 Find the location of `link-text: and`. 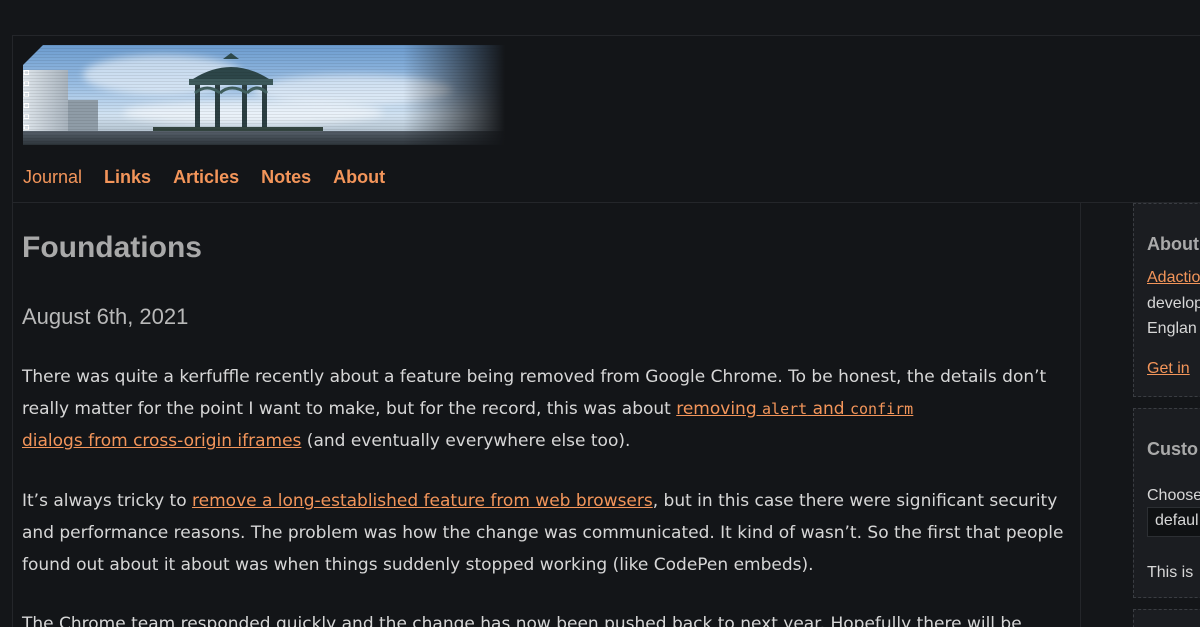

link-text: and is located at coordinates (828, 409).